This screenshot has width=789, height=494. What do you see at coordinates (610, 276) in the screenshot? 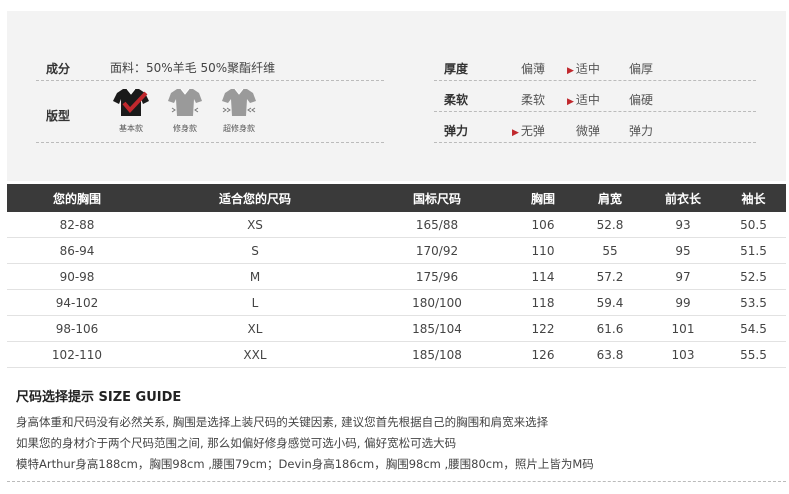
I see `cell: 57.2` at bounding box center [610, 276].